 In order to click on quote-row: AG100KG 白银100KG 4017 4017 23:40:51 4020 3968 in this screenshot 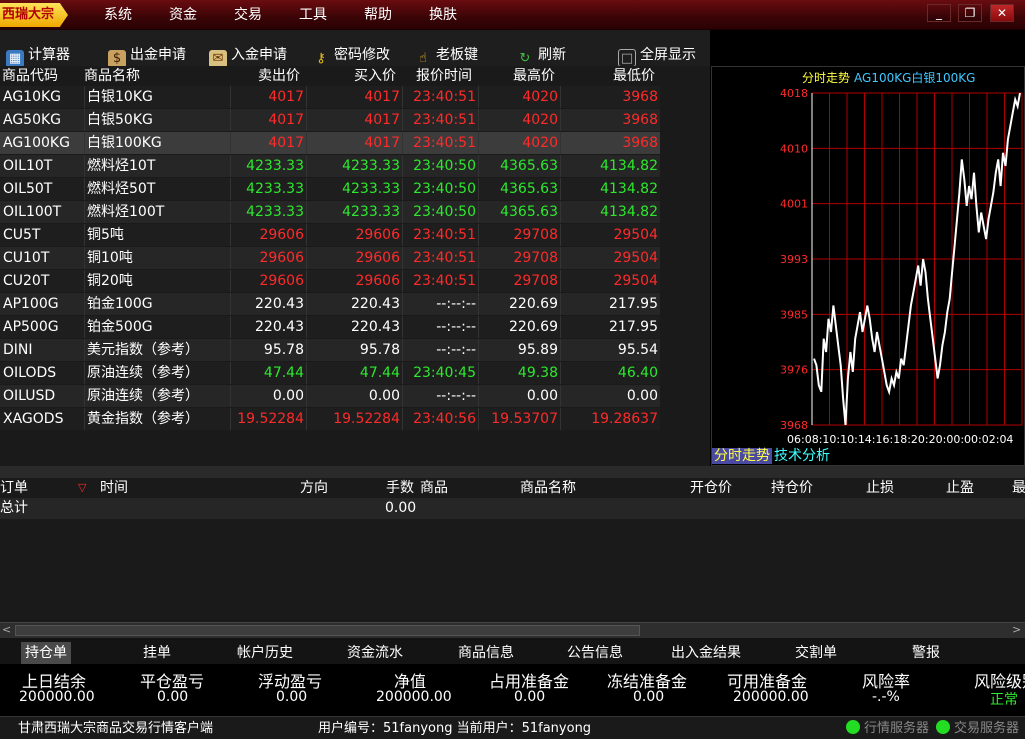, I will do `click(330, 143)`.